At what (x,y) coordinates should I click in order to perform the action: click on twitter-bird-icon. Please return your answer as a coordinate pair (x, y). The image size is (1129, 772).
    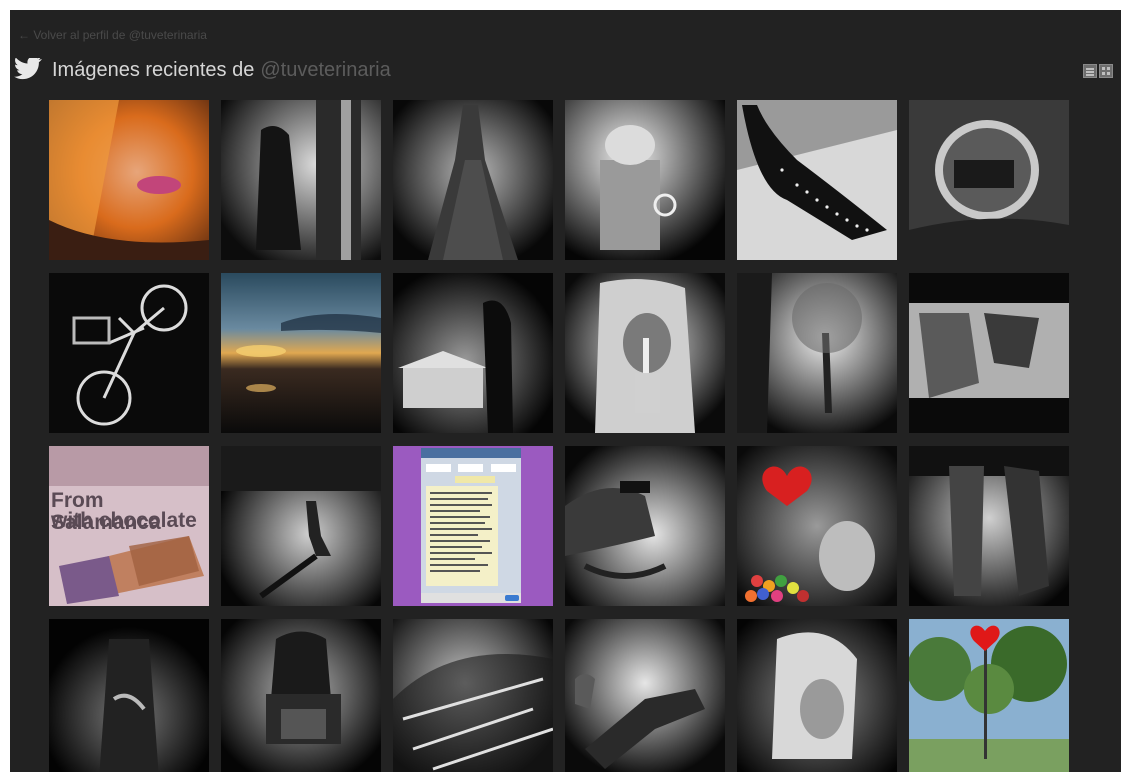
    Looking at the image, I should click on (28, 69).